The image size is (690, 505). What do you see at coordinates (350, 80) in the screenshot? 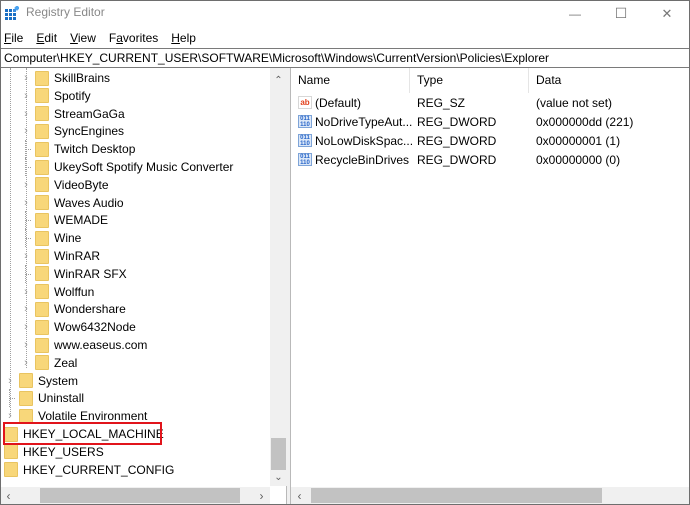
I see `column-header-name: Name` at bounding box center [350, 80].